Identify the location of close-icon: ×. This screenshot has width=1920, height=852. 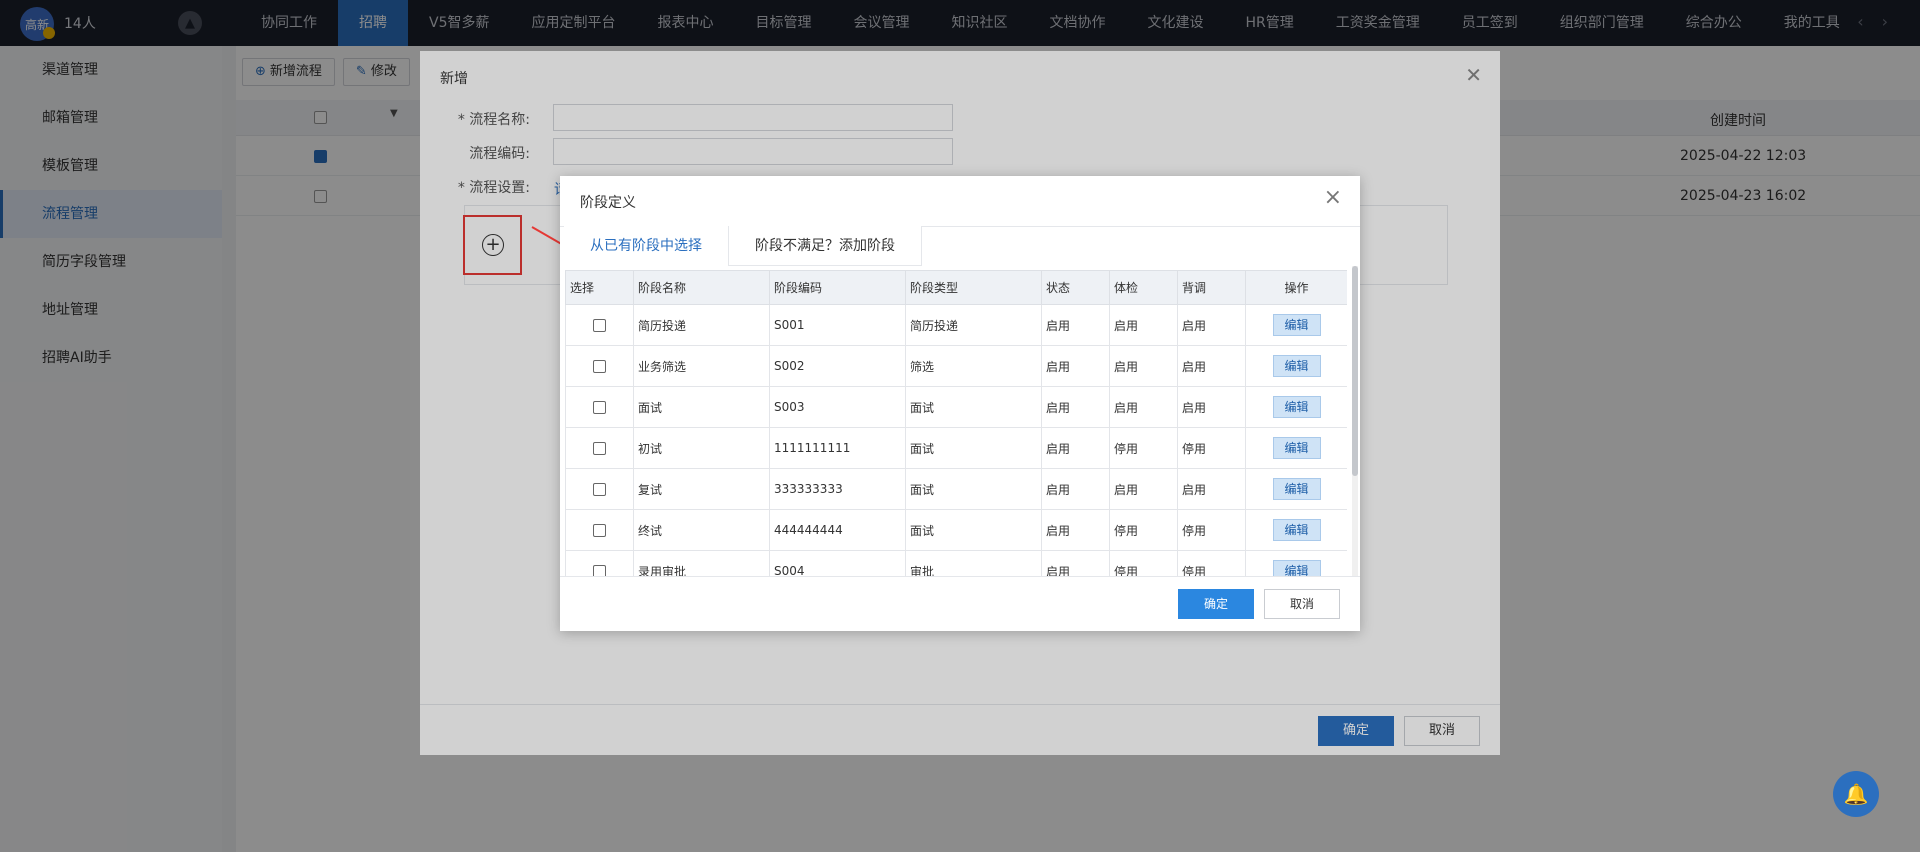
(1333, 197).